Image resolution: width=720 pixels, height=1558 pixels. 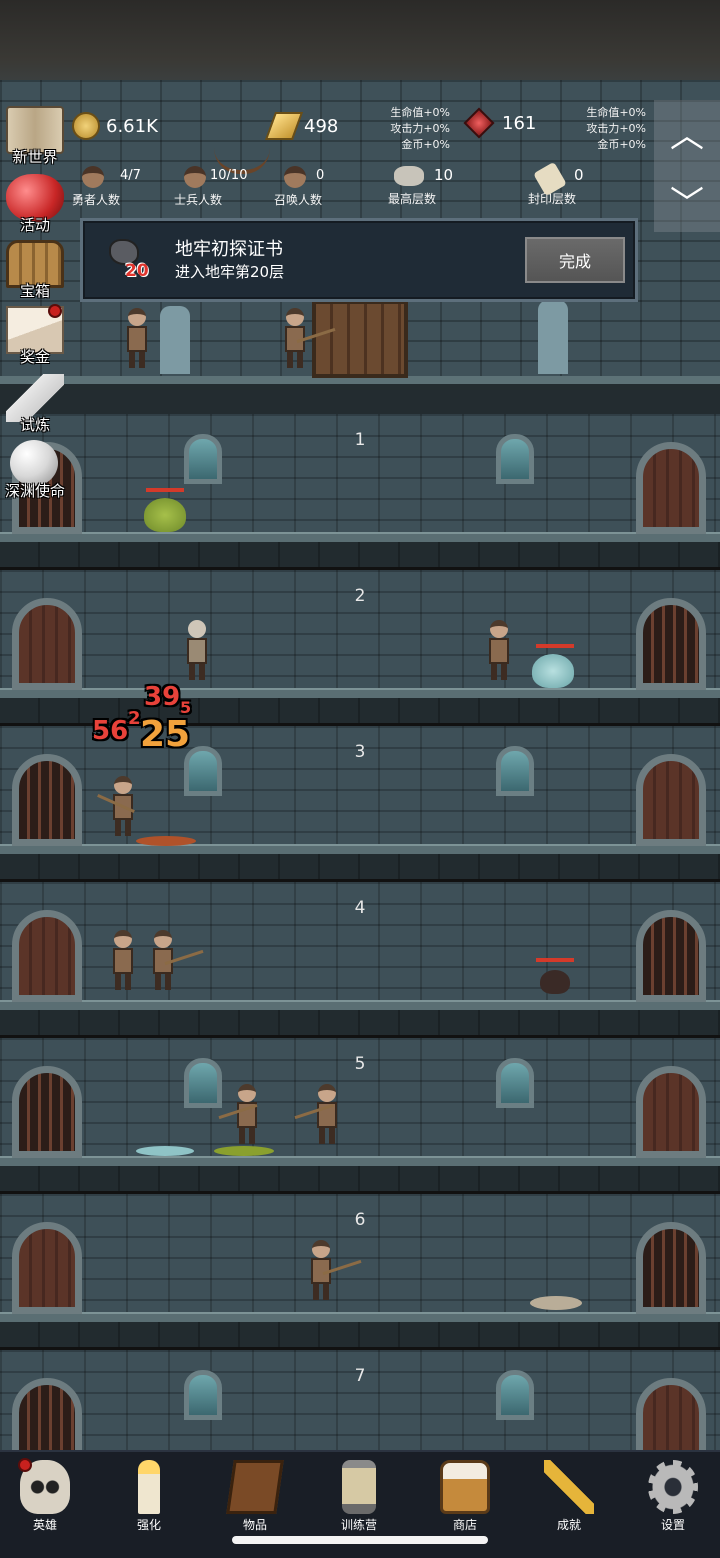 I want to click on coin-icon, so click(x=86, y=126).